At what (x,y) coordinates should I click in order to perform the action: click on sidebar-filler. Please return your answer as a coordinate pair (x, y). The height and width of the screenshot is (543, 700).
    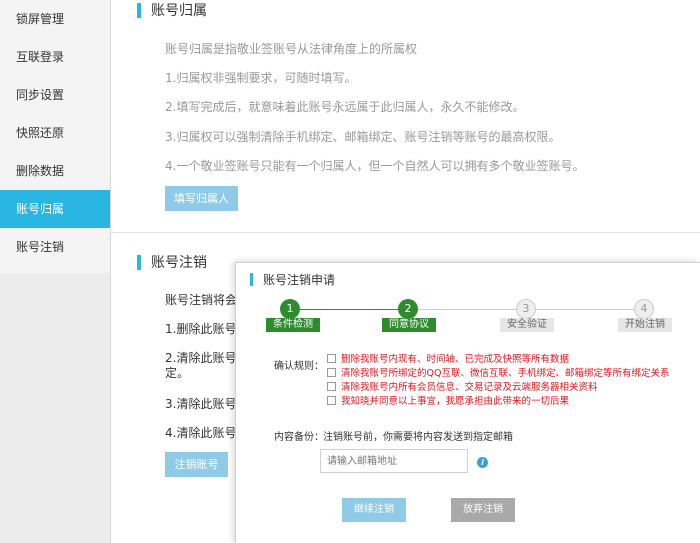
    Looking at the image, I should click on (55, 408).